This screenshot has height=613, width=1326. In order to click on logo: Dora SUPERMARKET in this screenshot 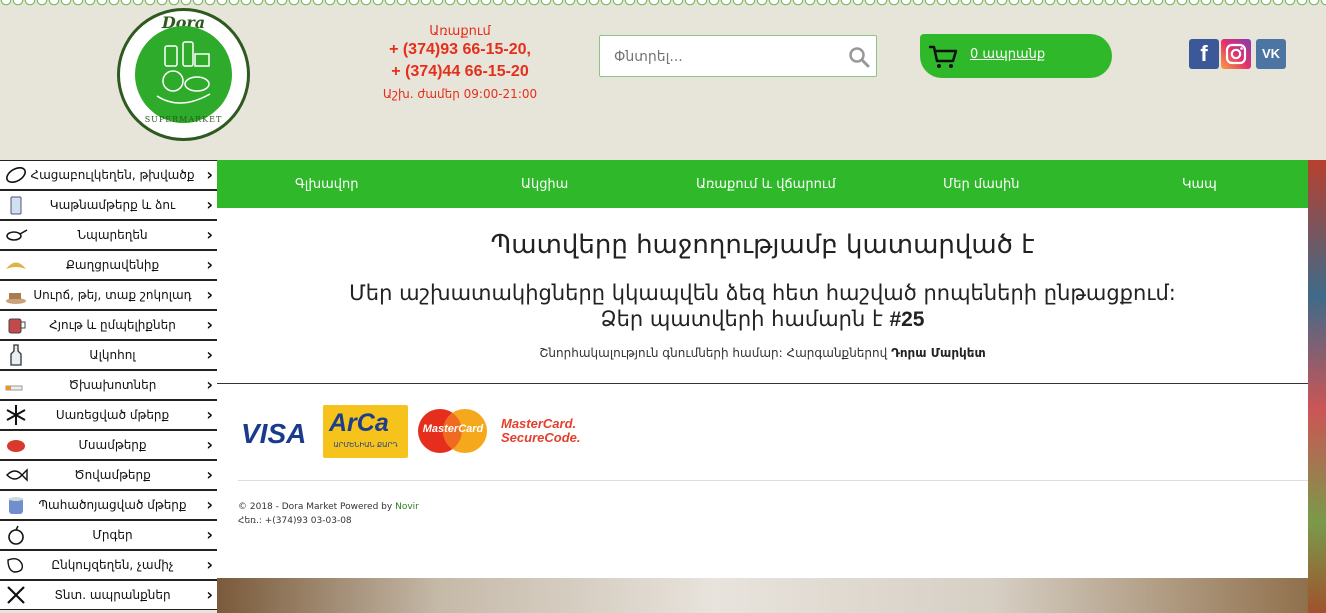, I will do `click(183, 74)`.